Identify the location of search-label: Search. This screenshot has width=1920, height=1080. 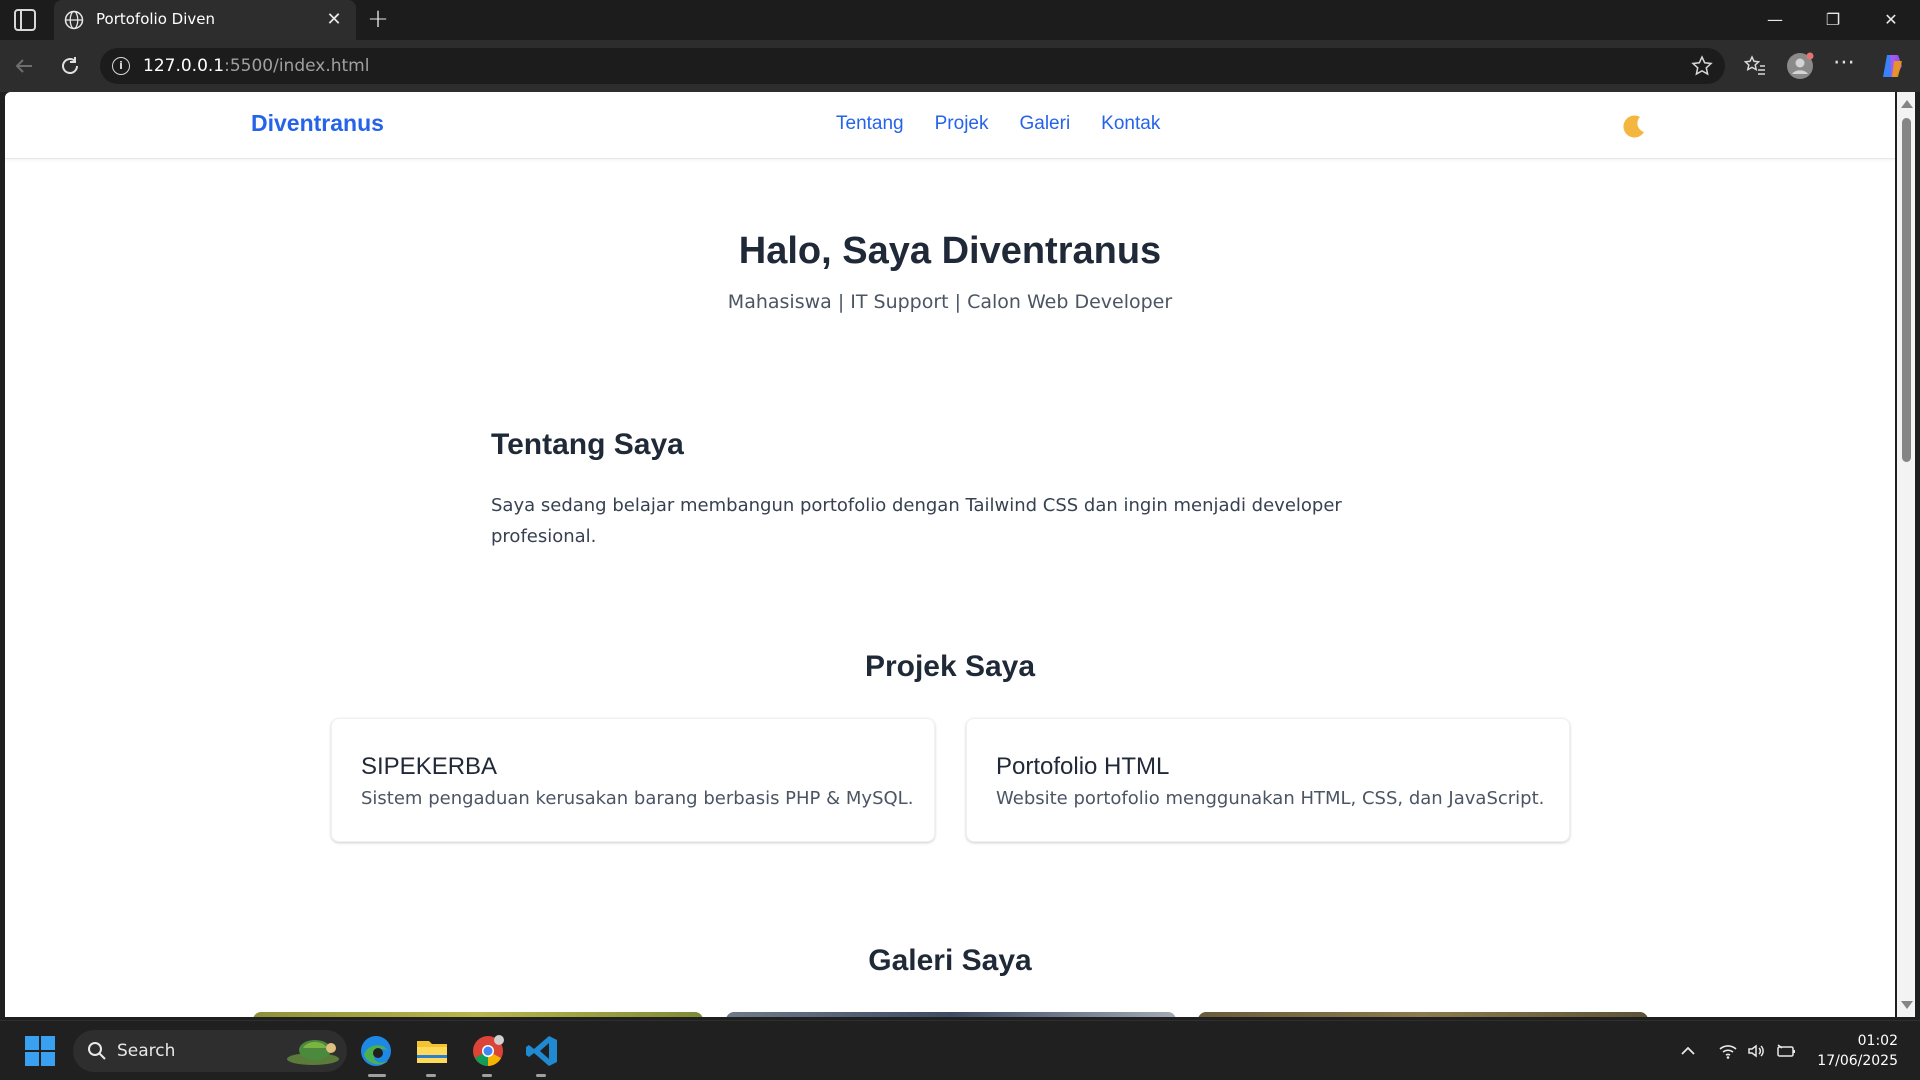
(146, 1051).